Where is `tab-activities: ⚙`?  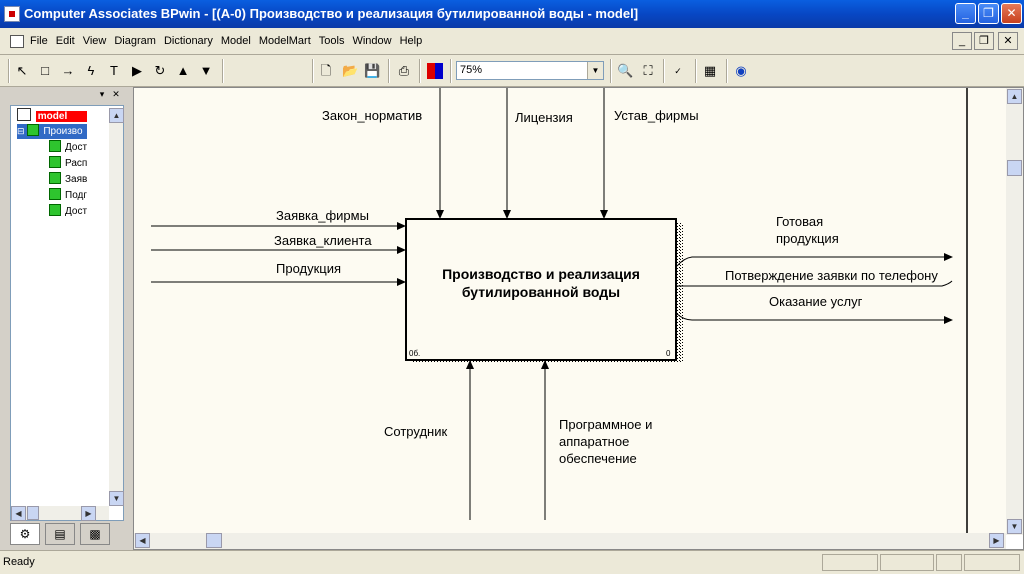 tab-activities: ⚙ is located at coordinates (25, 534).